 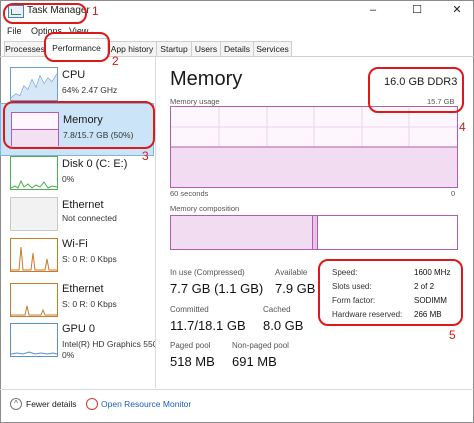 I want to click on sidebar-item-wifi: Wi-Fi S: 0 R: 0 Kbps, so click(x=76, y=259).